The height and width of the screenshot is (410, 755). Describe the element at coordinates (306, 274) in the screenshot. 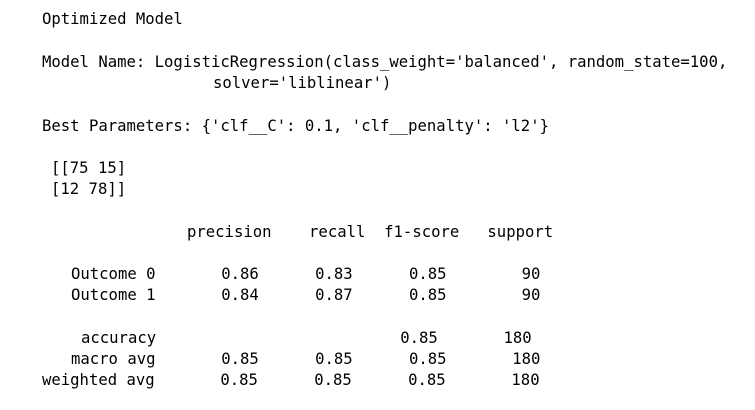

I see `report-row-outcome-0: Outcome 0 0.86 0.83 0.85 90` at that location.